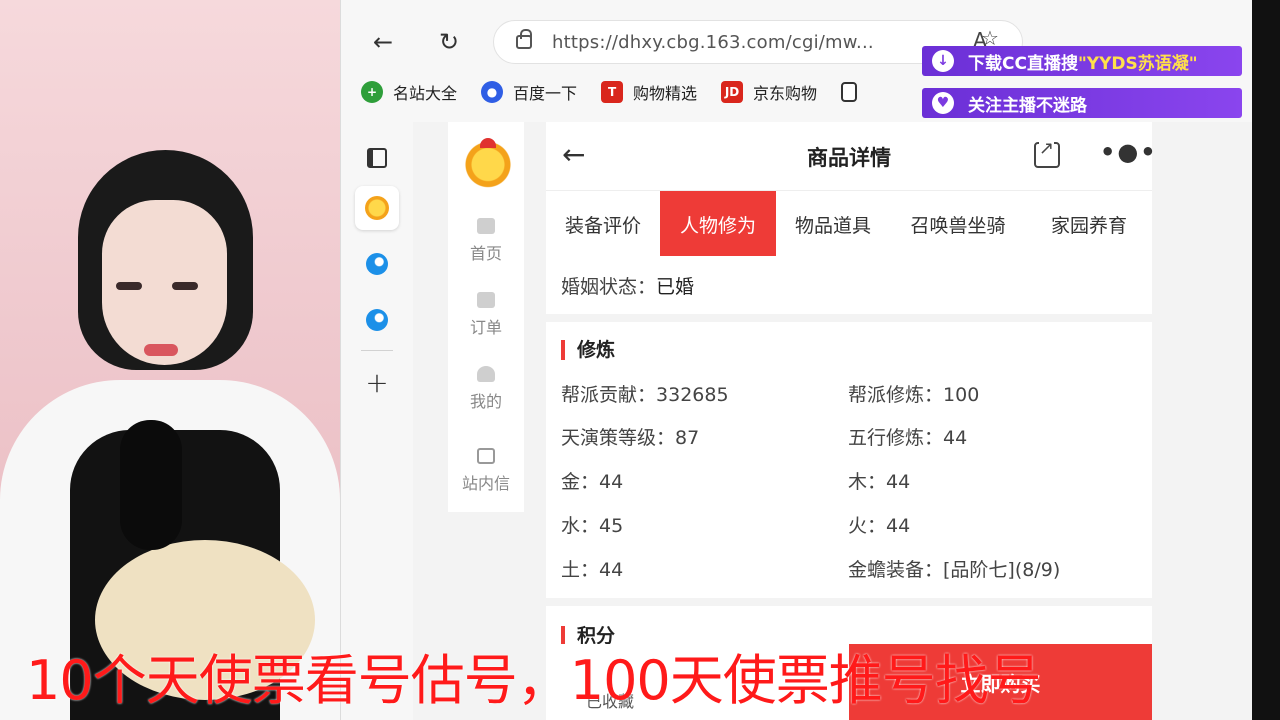 The height and width of the screenshot is (720, 1280). Describe the element at coordinates (849, 158) in the screenshot. I see `page-title: 商品详情` at that location.